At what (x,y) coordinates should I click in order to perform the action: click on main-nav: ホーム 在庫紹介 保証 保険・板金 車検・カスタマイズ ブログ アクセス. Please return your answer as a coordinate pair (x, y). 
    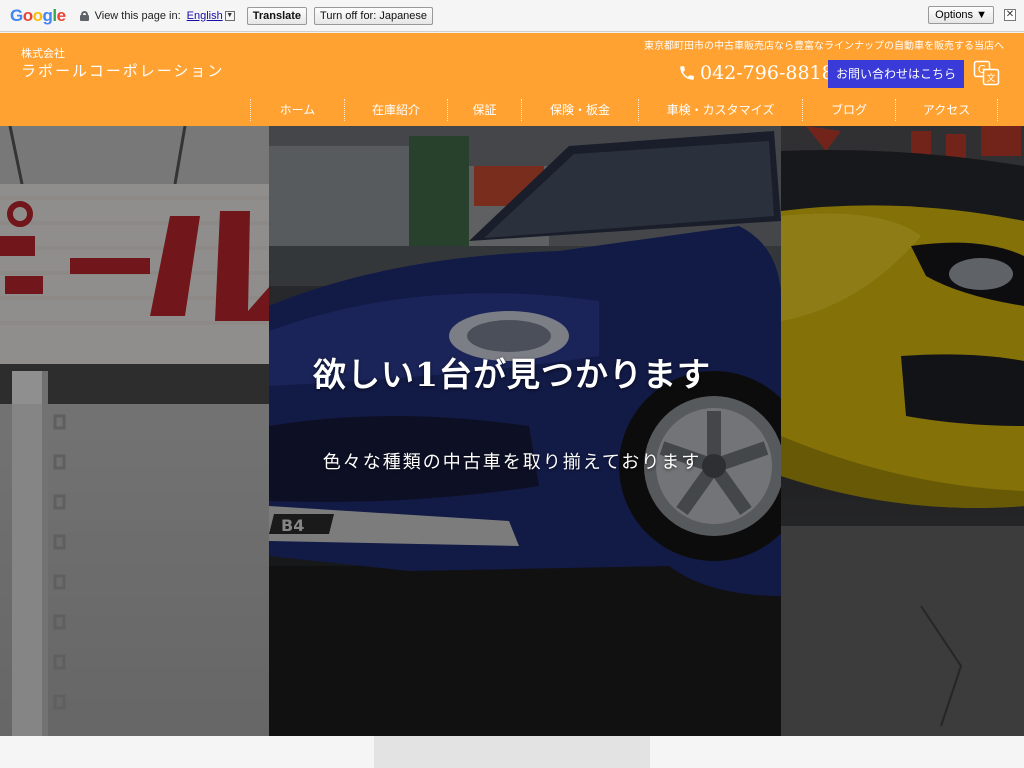
    Looking at the image, I should click on (624, 110).